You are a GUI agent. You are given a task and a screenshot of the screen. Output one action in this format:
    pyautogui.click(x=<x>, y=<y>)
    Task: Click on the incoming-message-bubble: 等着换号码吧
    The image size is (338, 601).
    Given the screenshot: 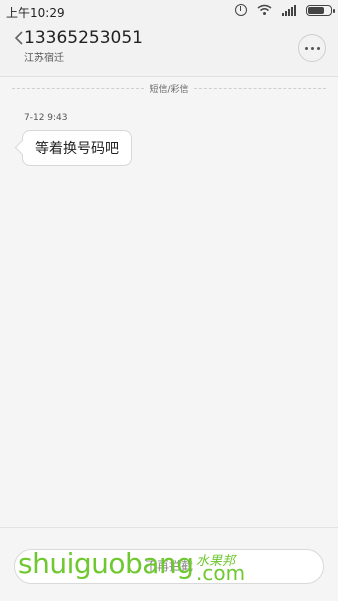 What is the action you would take?
    pyautogui.click(x=77, y=148)
    